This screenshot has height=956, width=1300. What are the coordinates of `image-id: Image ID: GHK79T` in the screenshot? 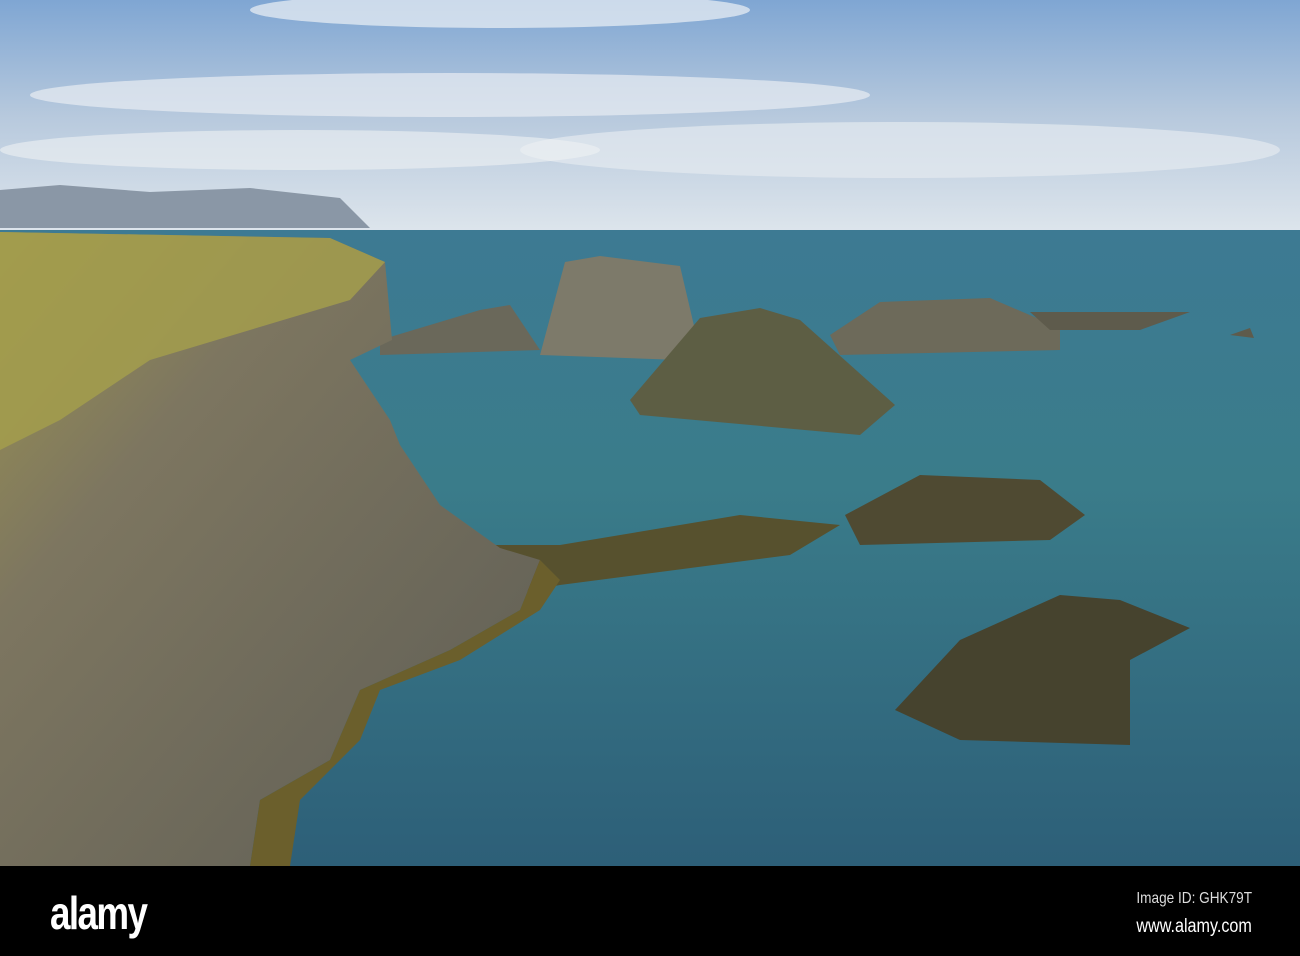 It's located at (1194, 898).